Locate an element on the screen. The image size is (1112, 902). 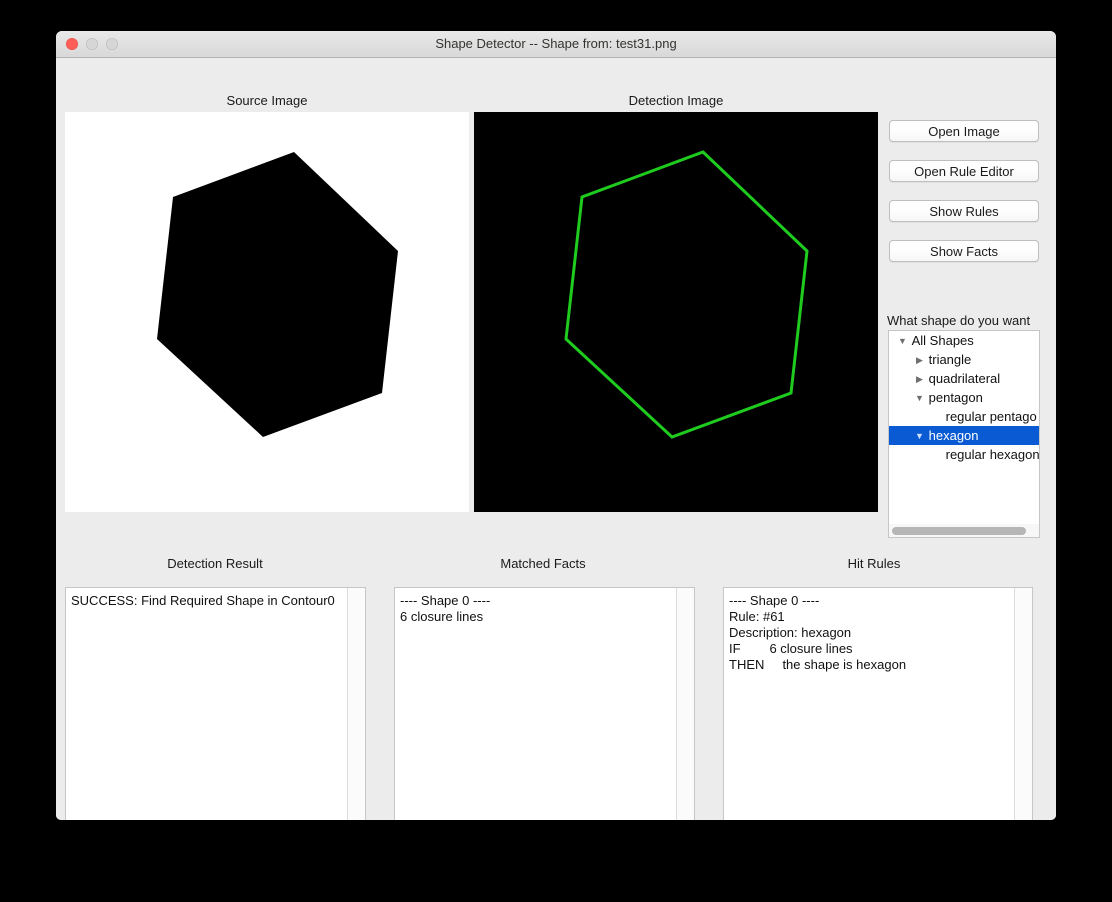
detection-result-panel: SUCCESS: Find Required Shape in Contour0 is located at coordinates (215, 703).